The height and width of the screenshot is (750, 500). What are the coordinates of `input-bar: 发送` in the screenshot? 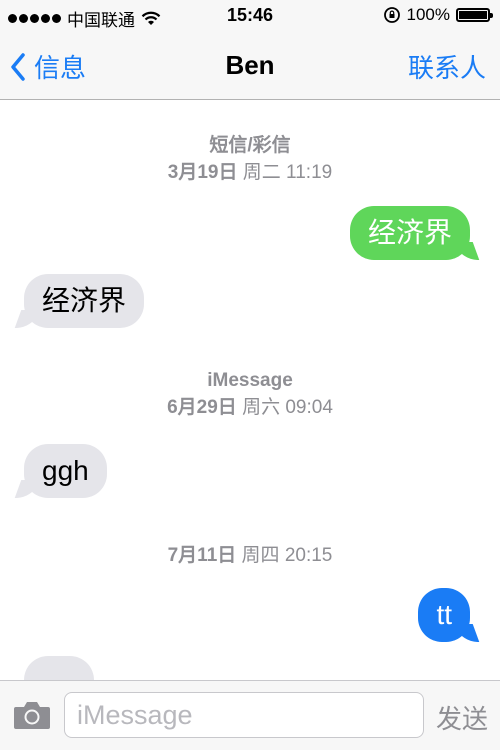 It's located at (250, 715).